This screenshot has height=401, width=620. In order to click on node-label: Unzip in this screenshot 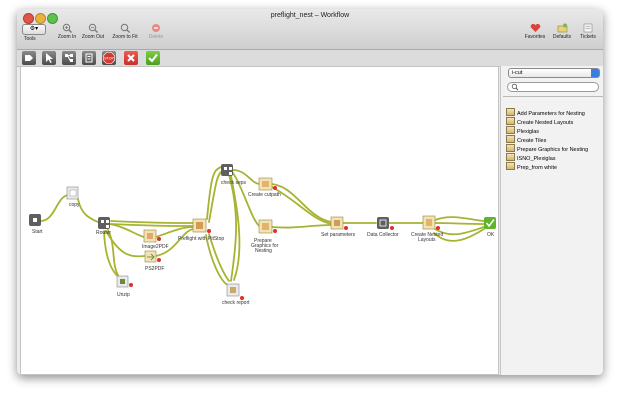, I will do `click(123, 295)`.